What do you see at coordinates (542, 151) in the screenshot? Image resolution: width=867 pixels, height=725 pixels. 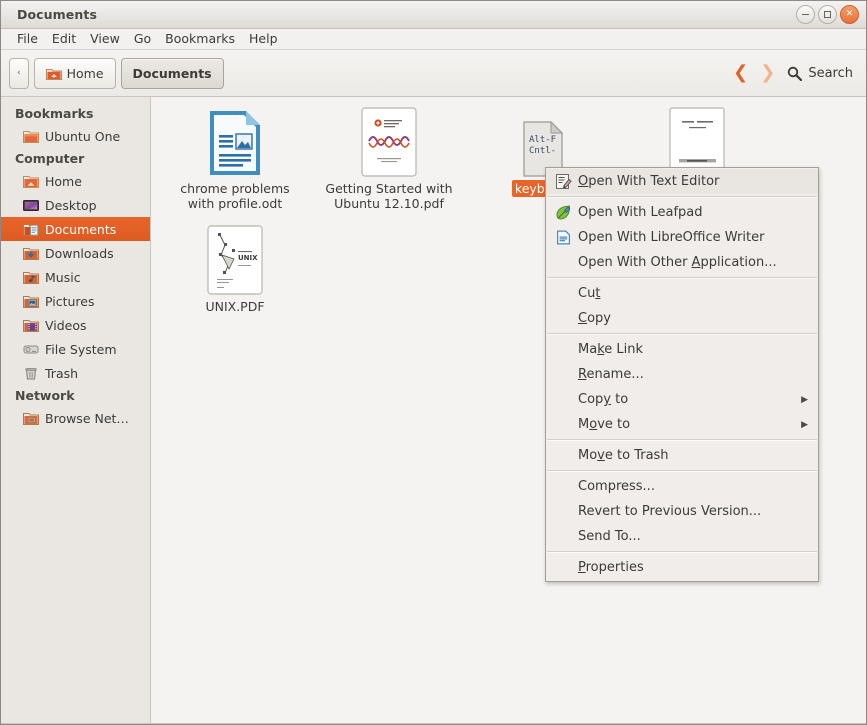 I see `svg-text: Cntl-` at bounding box center [542, 151].